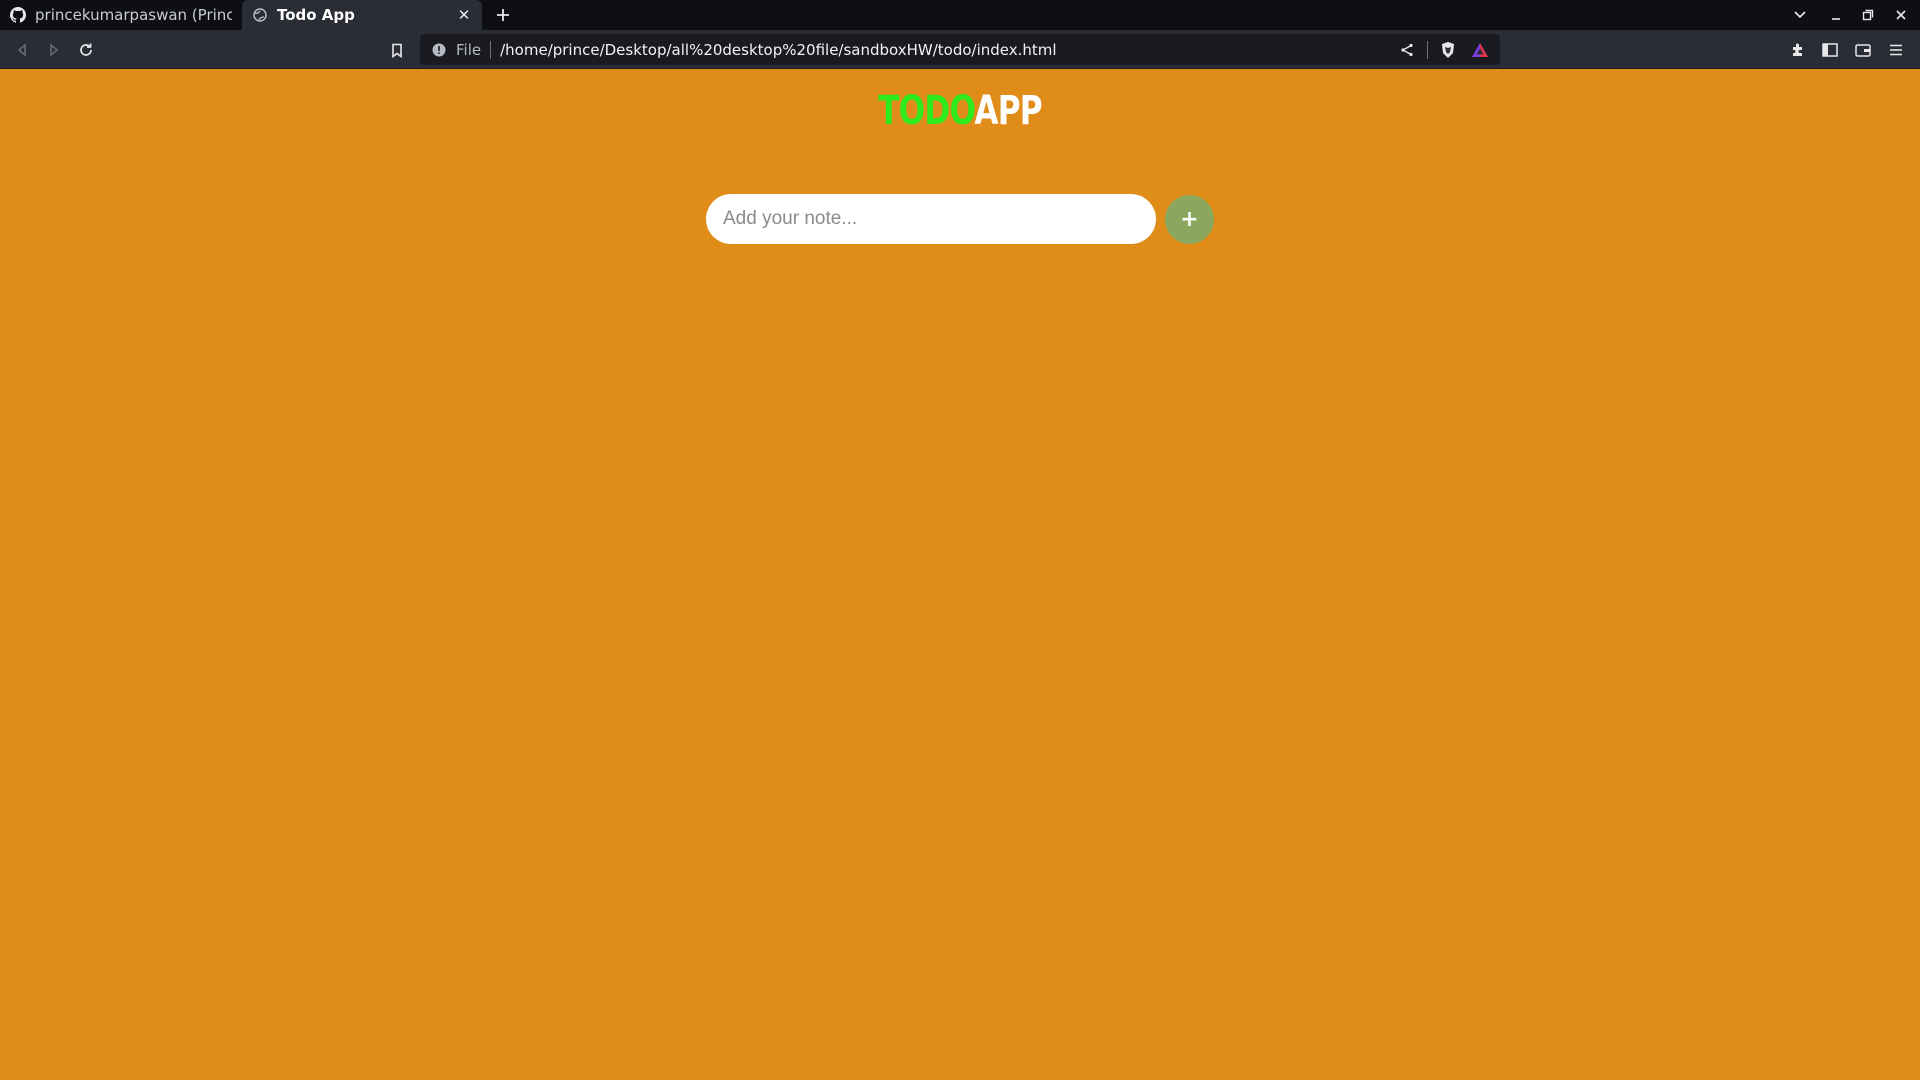 The width and height of the screenshot is (1920, 1080). What do you see at coordinates (54, 50) in the screenshot?
I see `forward-icon` at bounding box center [54, 50].